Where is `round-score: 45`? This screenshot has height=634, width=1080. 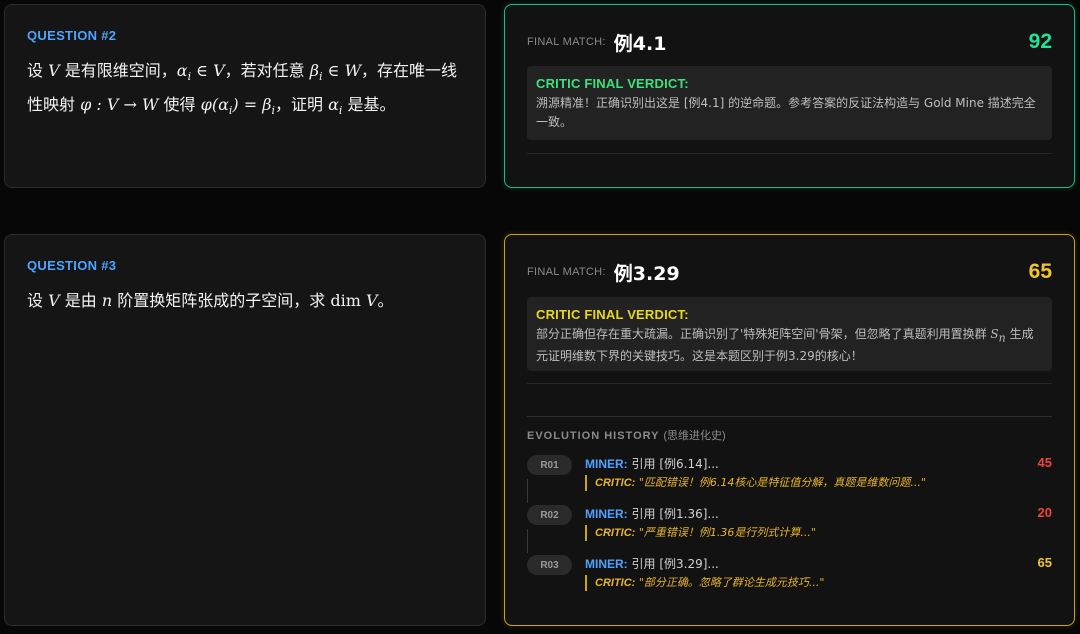 round-score: 45 is located at coordinates (1044, 462).